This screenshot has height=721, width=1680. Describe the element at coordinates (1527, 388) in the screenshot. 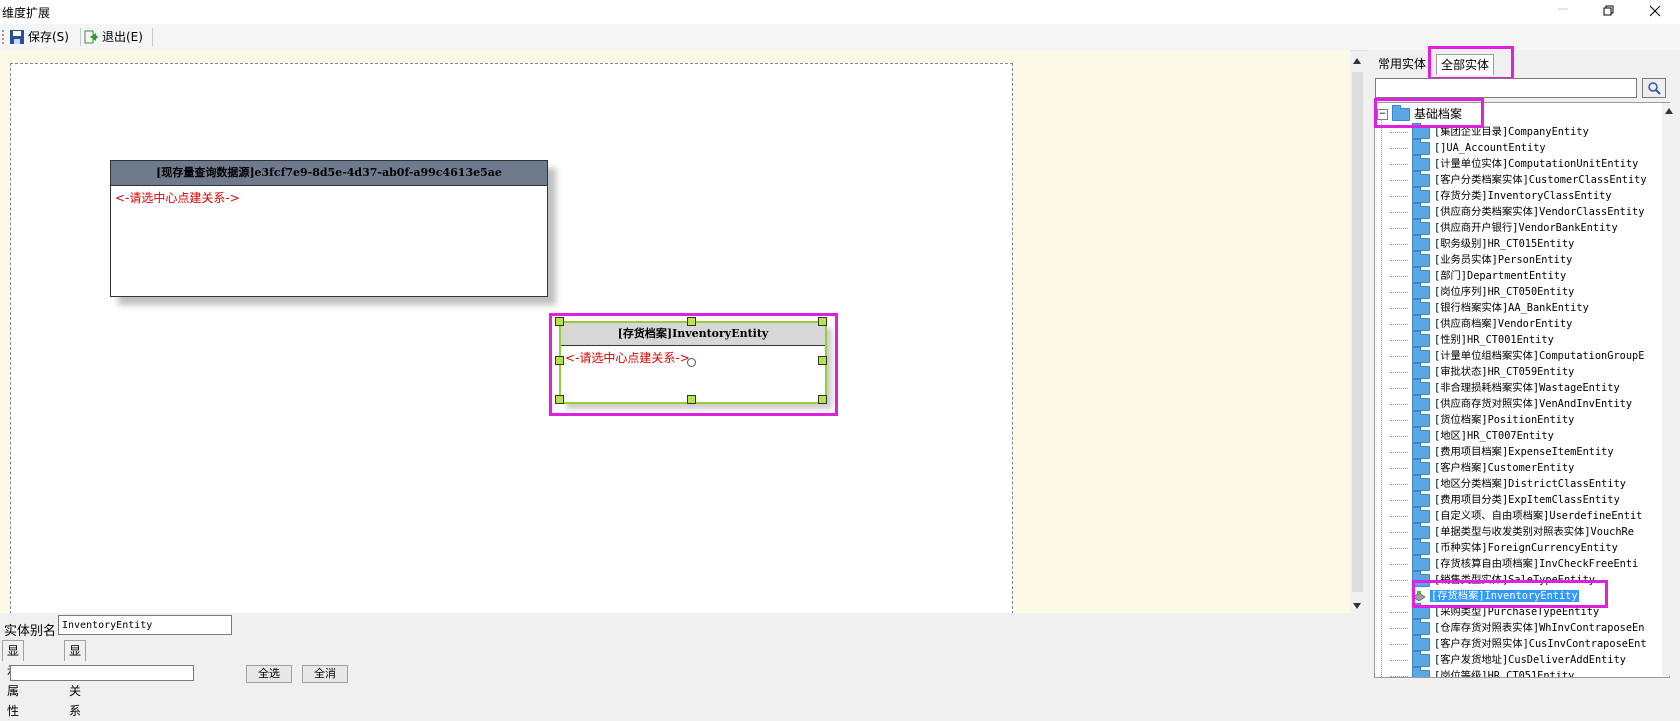

I see `tree-item-label: [非合理损耗档案实体]WastageEntity` at that location.